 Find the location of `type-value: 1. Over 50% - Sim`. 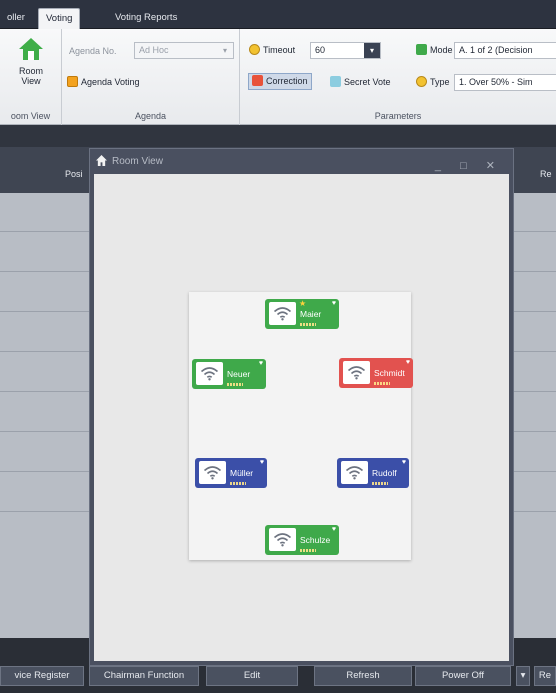

type-value: 1. Over 50% - Sim is located at coordinates (496, 82).